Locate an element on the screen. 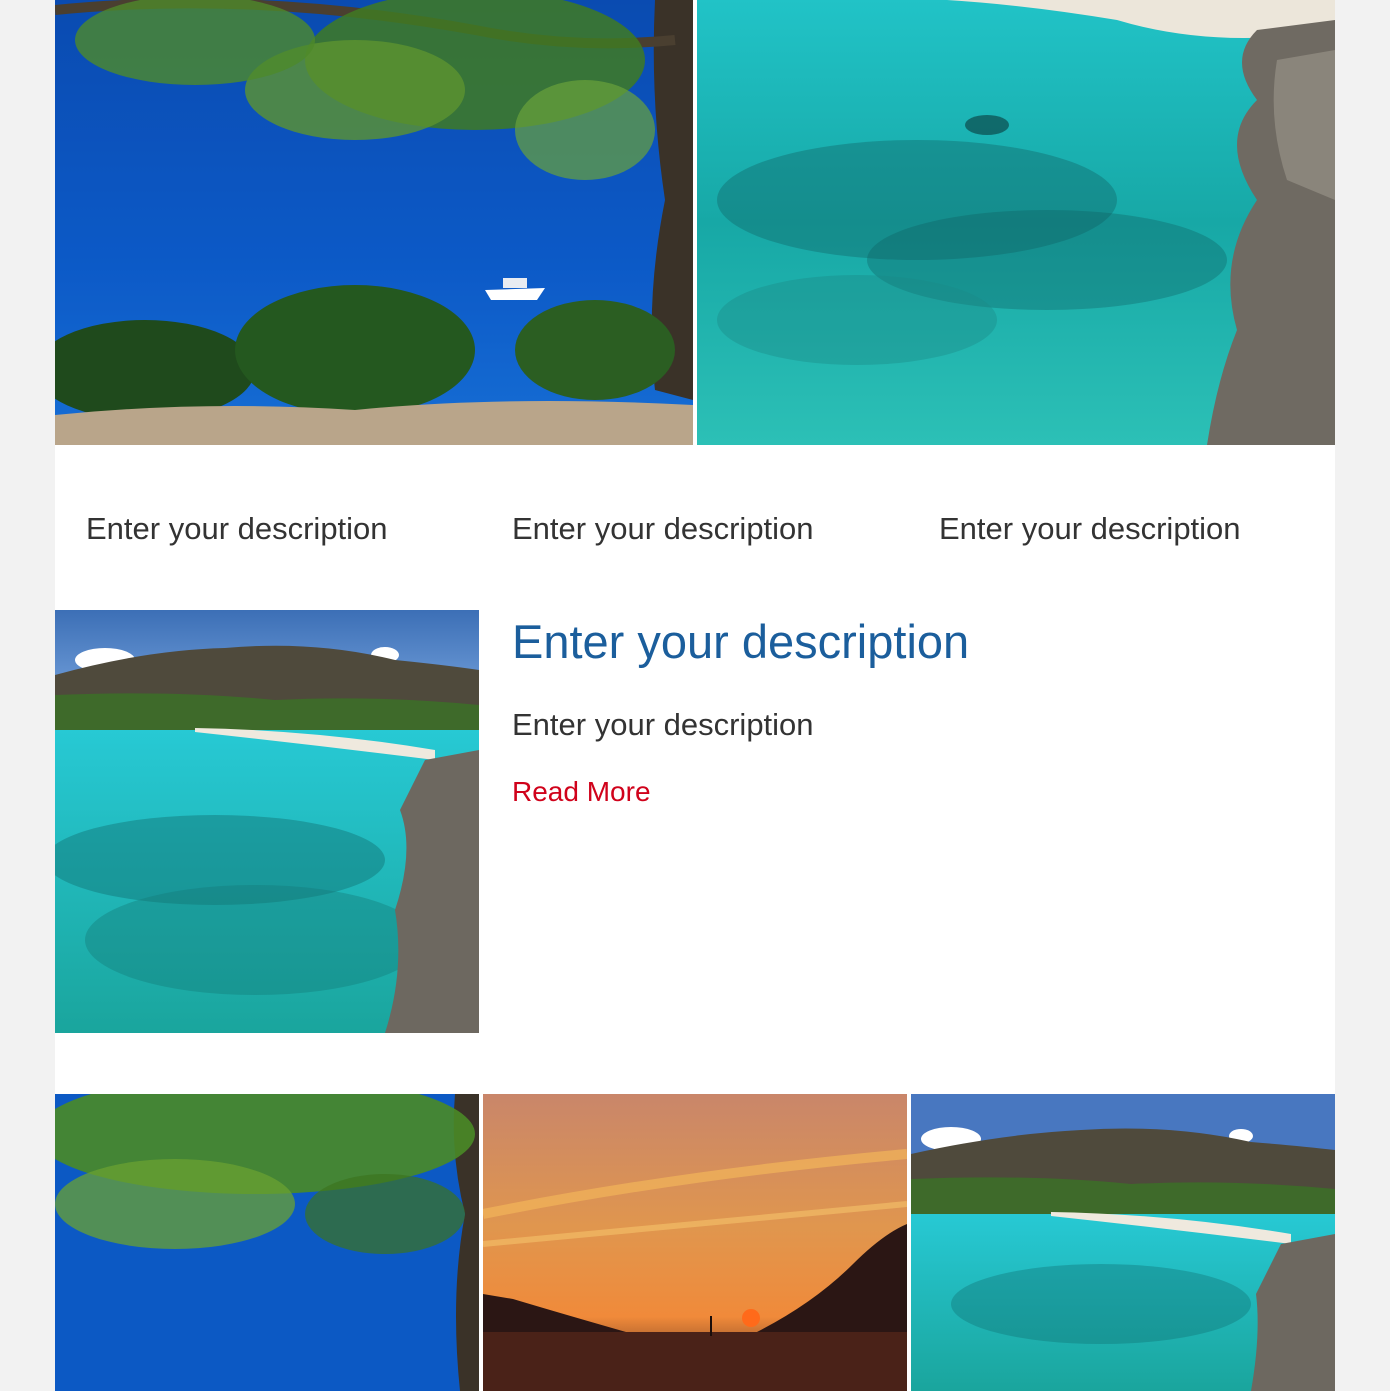 The height and width of the screenshot is (1391, 1390). read-more-link: Read More is located at coordinates (581, 792).